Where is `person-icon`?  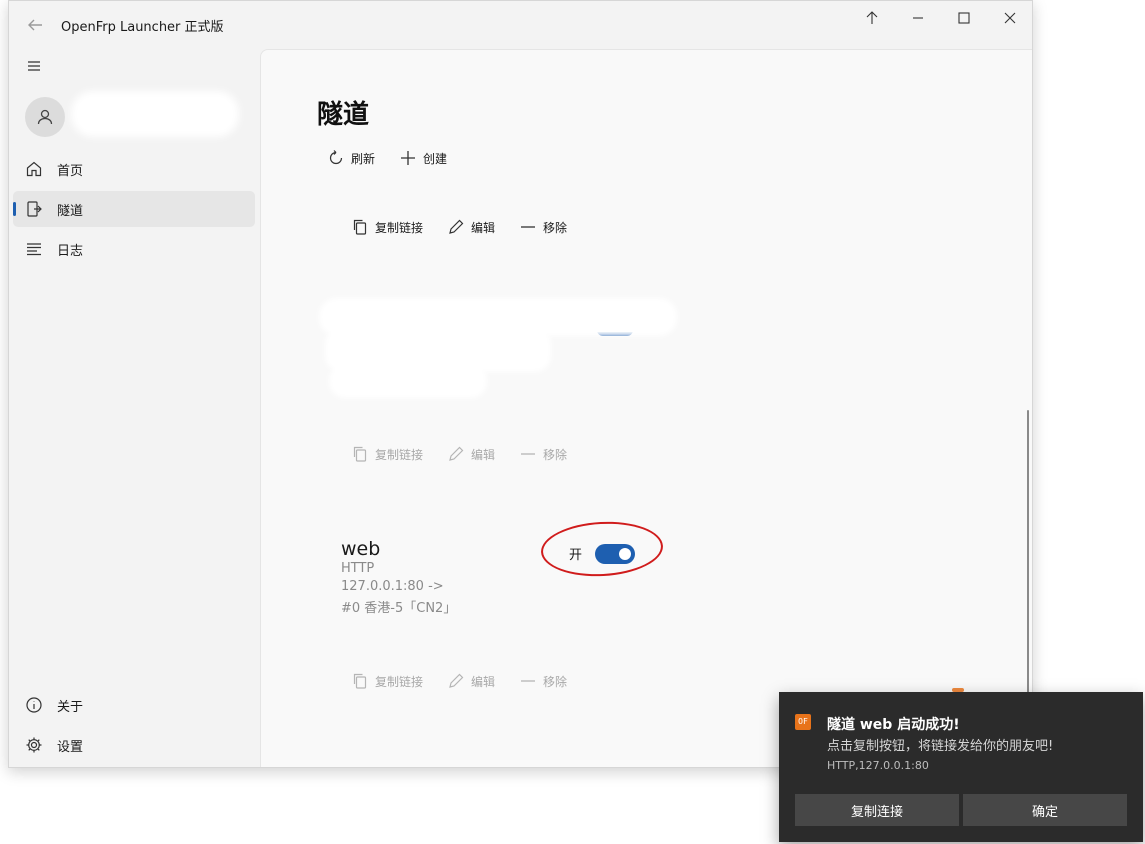 person-icon is located at coordinates (45, 117).